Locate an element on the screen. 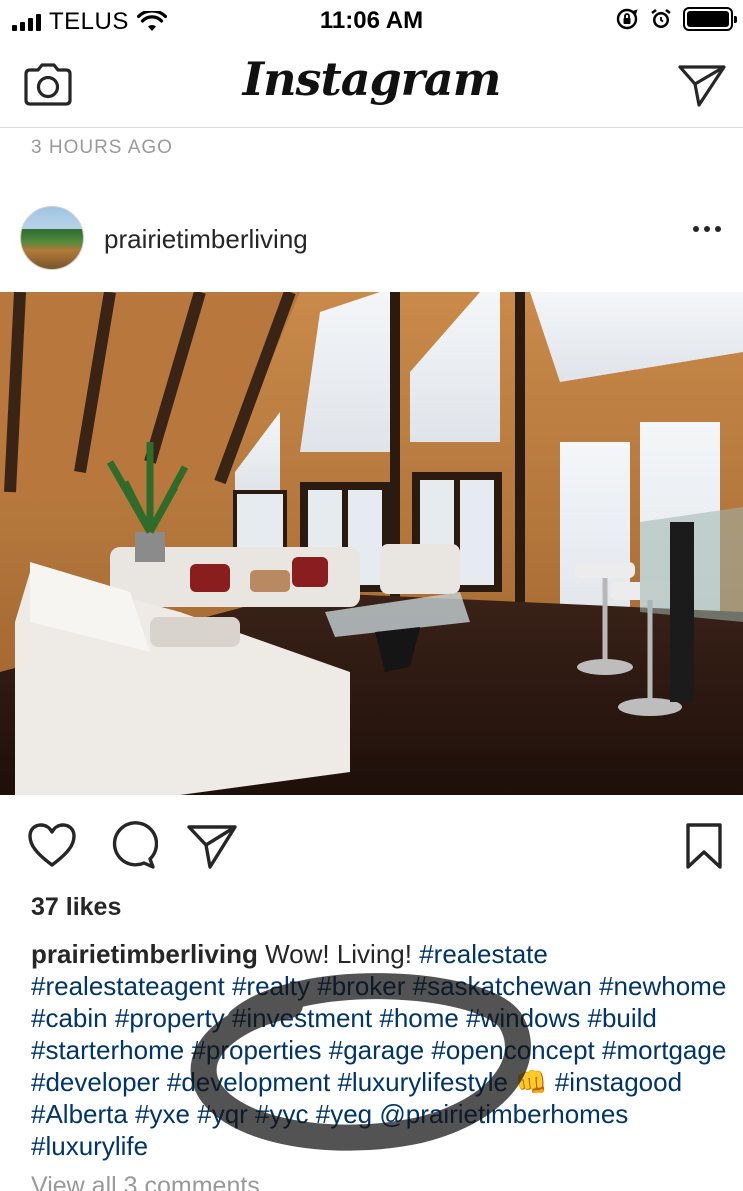 Image resolution: width=743 pixels, height=1191 pixels. status-bar: TELUS 11:06 AM is located at coordinates (371, 21).